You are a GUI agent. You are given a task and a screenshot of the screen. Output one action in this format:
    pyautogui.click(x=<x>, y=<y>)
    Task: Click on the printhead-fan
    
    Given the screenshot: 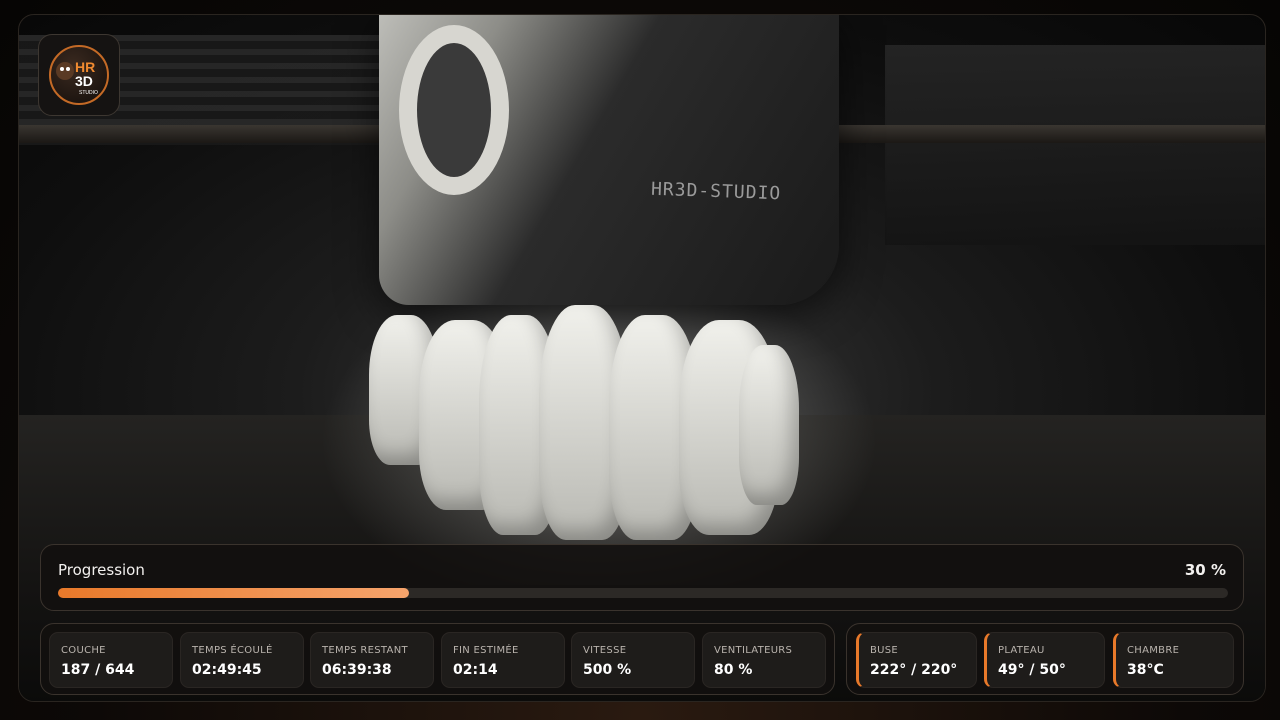 What is the action you would take?
    pyautogui.click(x=454, y=110)
    